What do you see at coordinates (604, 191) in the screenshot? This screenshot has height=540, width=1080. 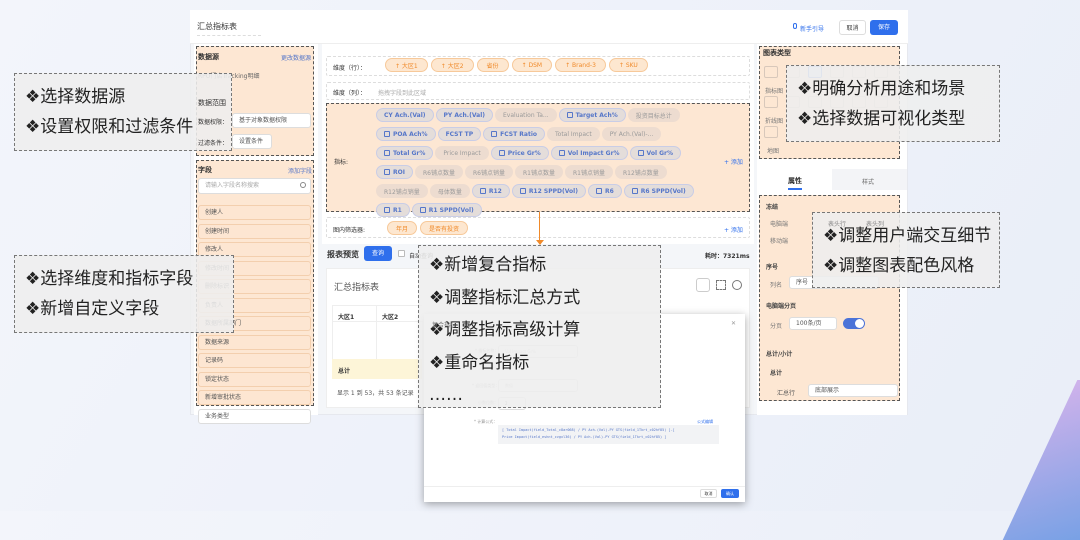 I see `metric-chip: R6` at bounding box center [604, 191].